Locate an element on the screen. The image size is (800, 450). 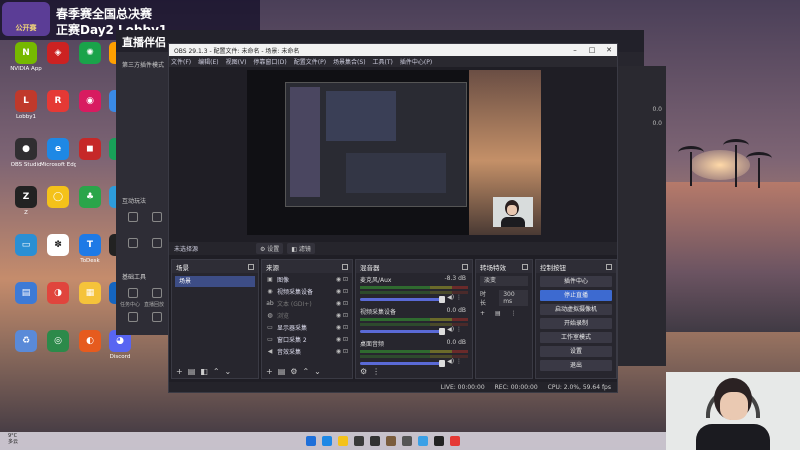
desktop-icon: R is located at coordinates (58, 110).